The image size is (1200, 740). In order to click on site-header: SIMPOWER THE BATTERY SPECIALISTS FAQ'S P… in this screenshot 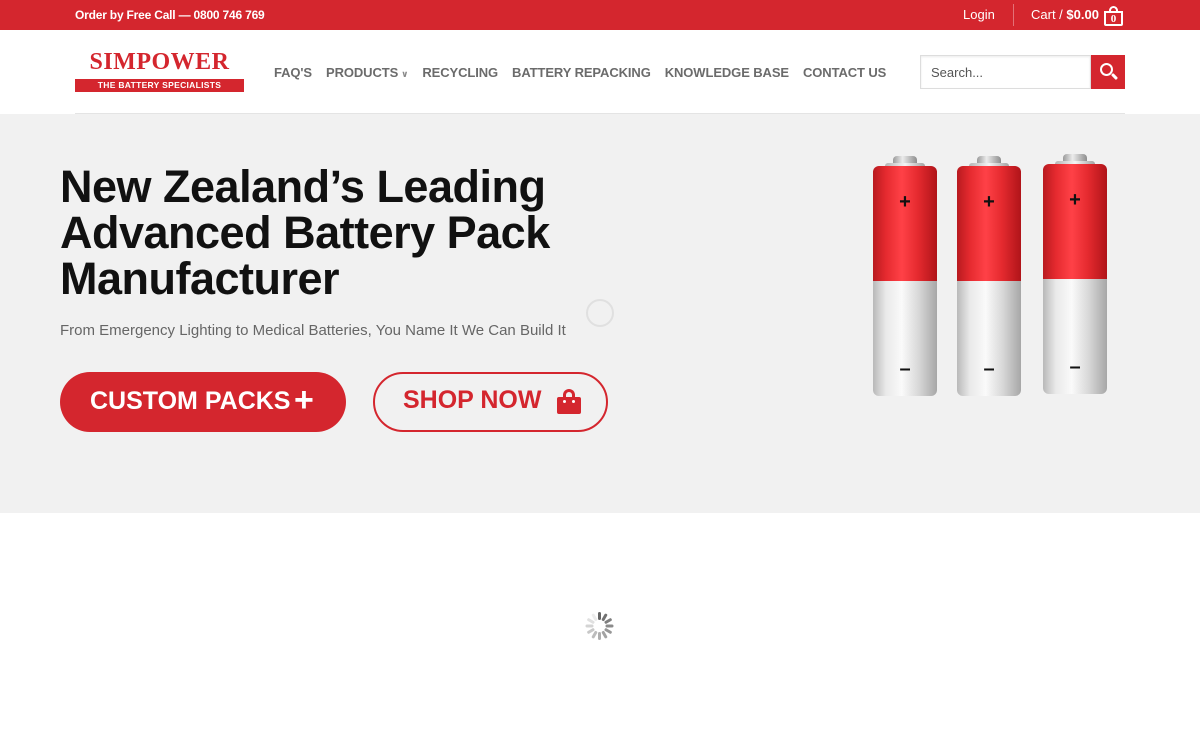, I will do `click(600, 72)`.